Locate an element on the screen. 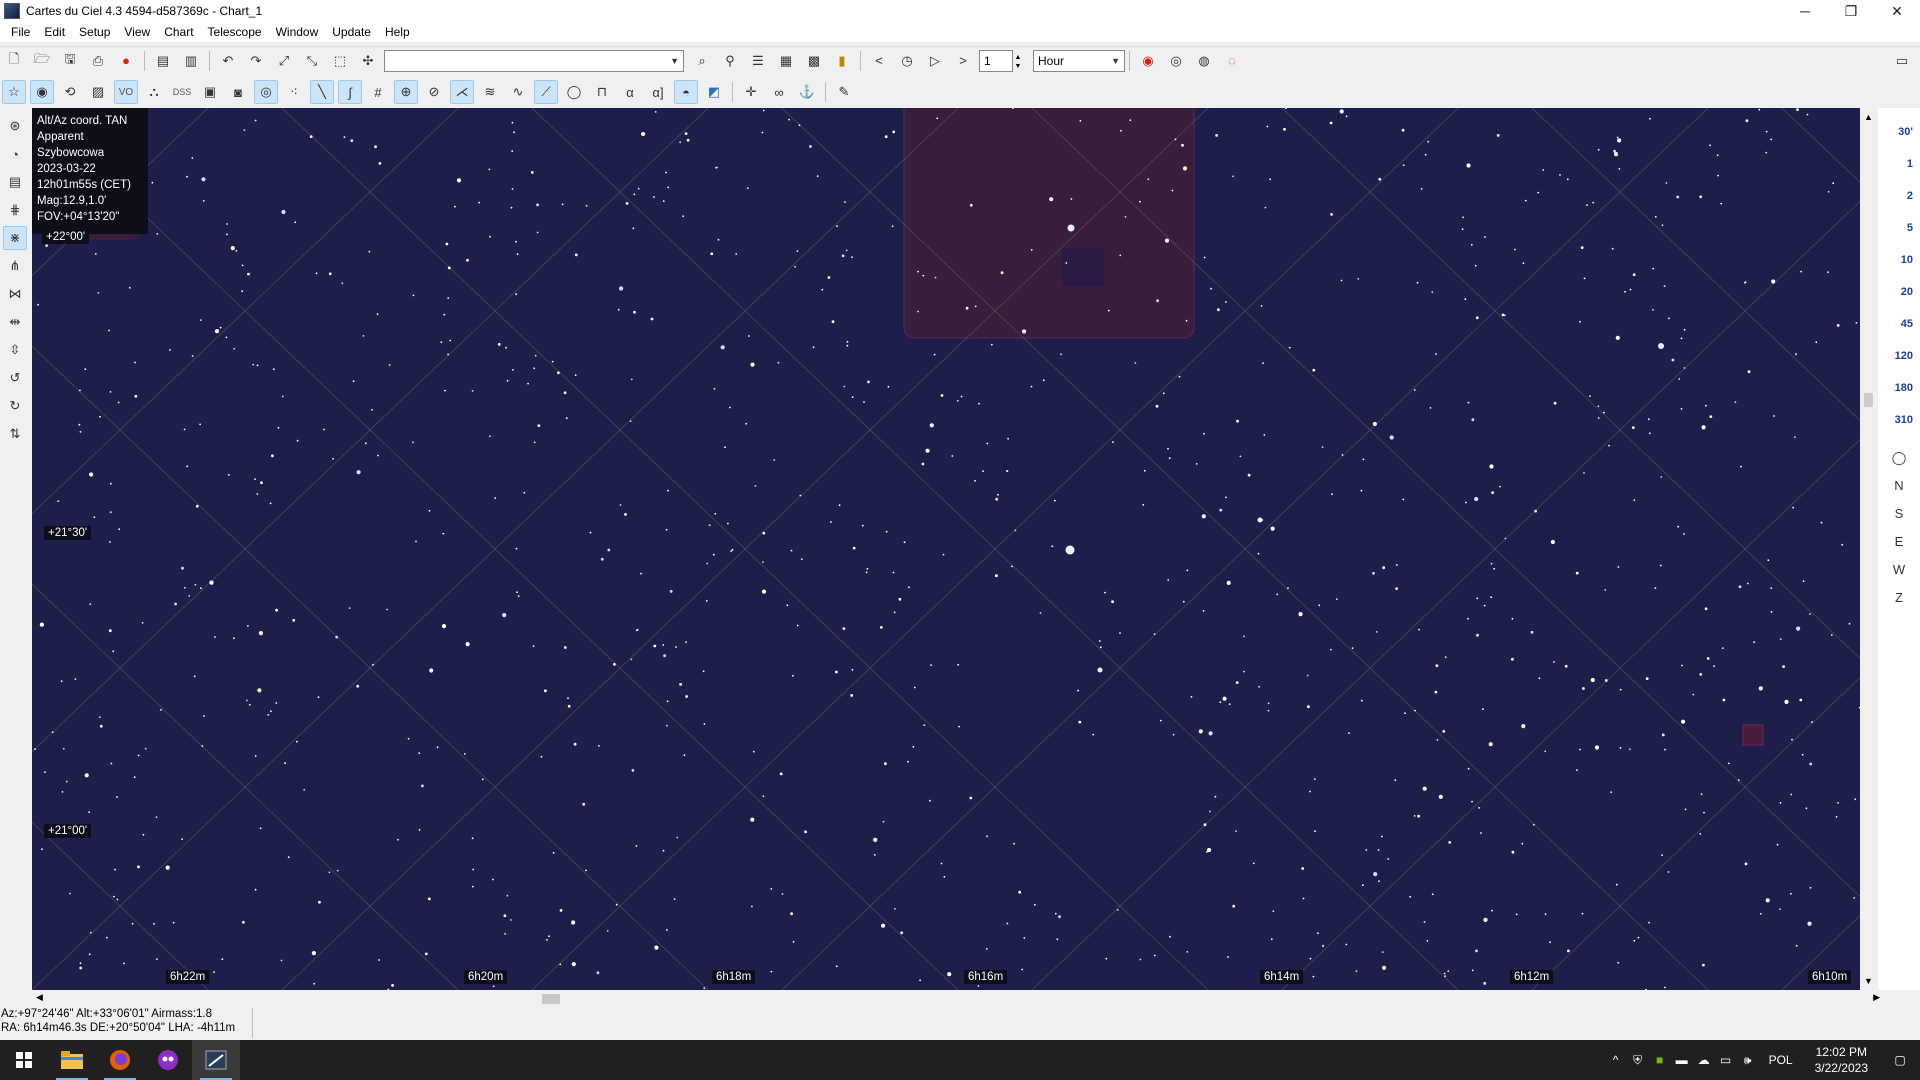 The image size is (1920, 1080). find-location-icon: ⚲ is located at coordinates (730, 61).